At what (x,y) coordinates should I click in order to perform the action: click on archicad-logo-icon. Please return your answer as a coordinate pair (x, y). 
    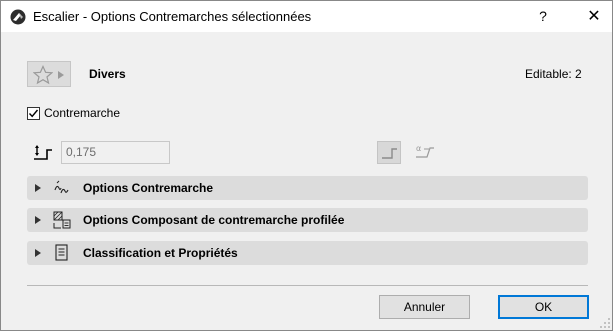
    Looking at the image, I should click on (18, 17).